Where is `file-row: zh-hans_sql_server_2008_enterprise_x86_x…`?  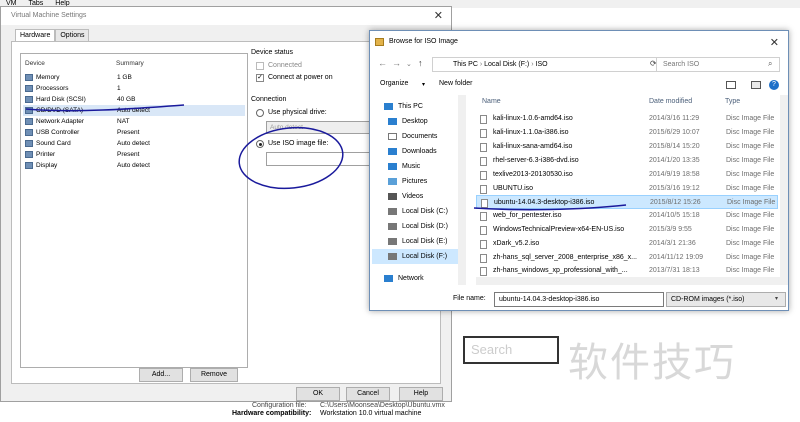 file-row: zh-hans_sql_server_2008_enterprise_x86_x… is located at coordinates (627, 258).